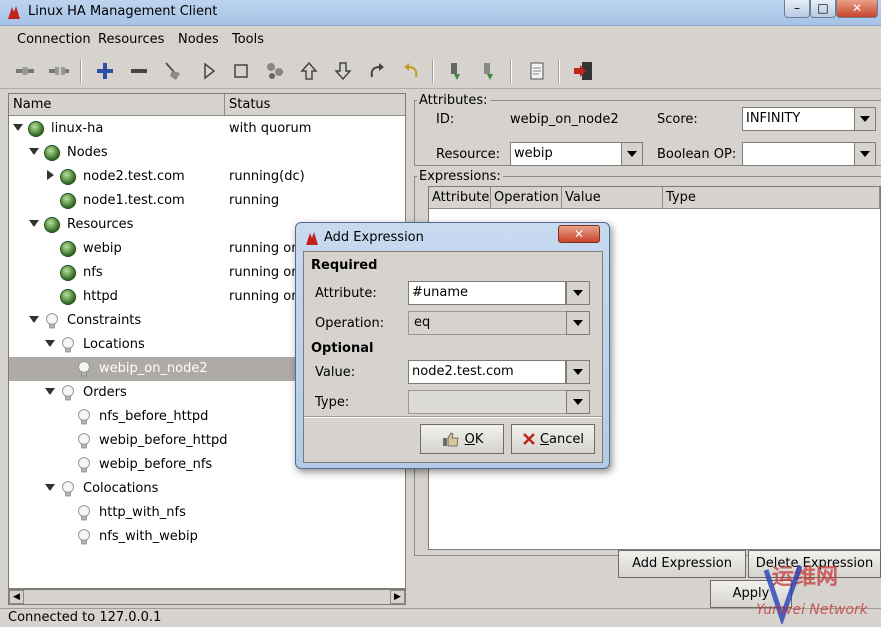 The image size is (881, 627). I want to click on tree-item-label: webip_before_httpd, so click(163, 440).